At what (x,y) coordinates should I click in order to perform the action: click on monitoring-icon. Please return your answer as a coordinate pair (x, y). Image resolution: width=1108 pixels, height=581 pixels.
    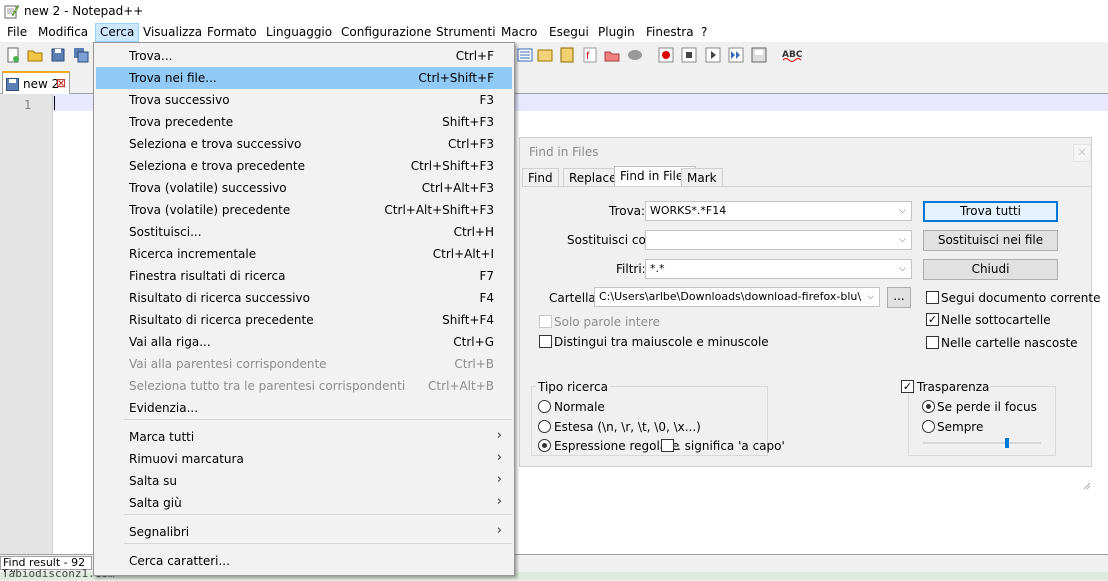
    Looking at the image, I should click on (635, 55).